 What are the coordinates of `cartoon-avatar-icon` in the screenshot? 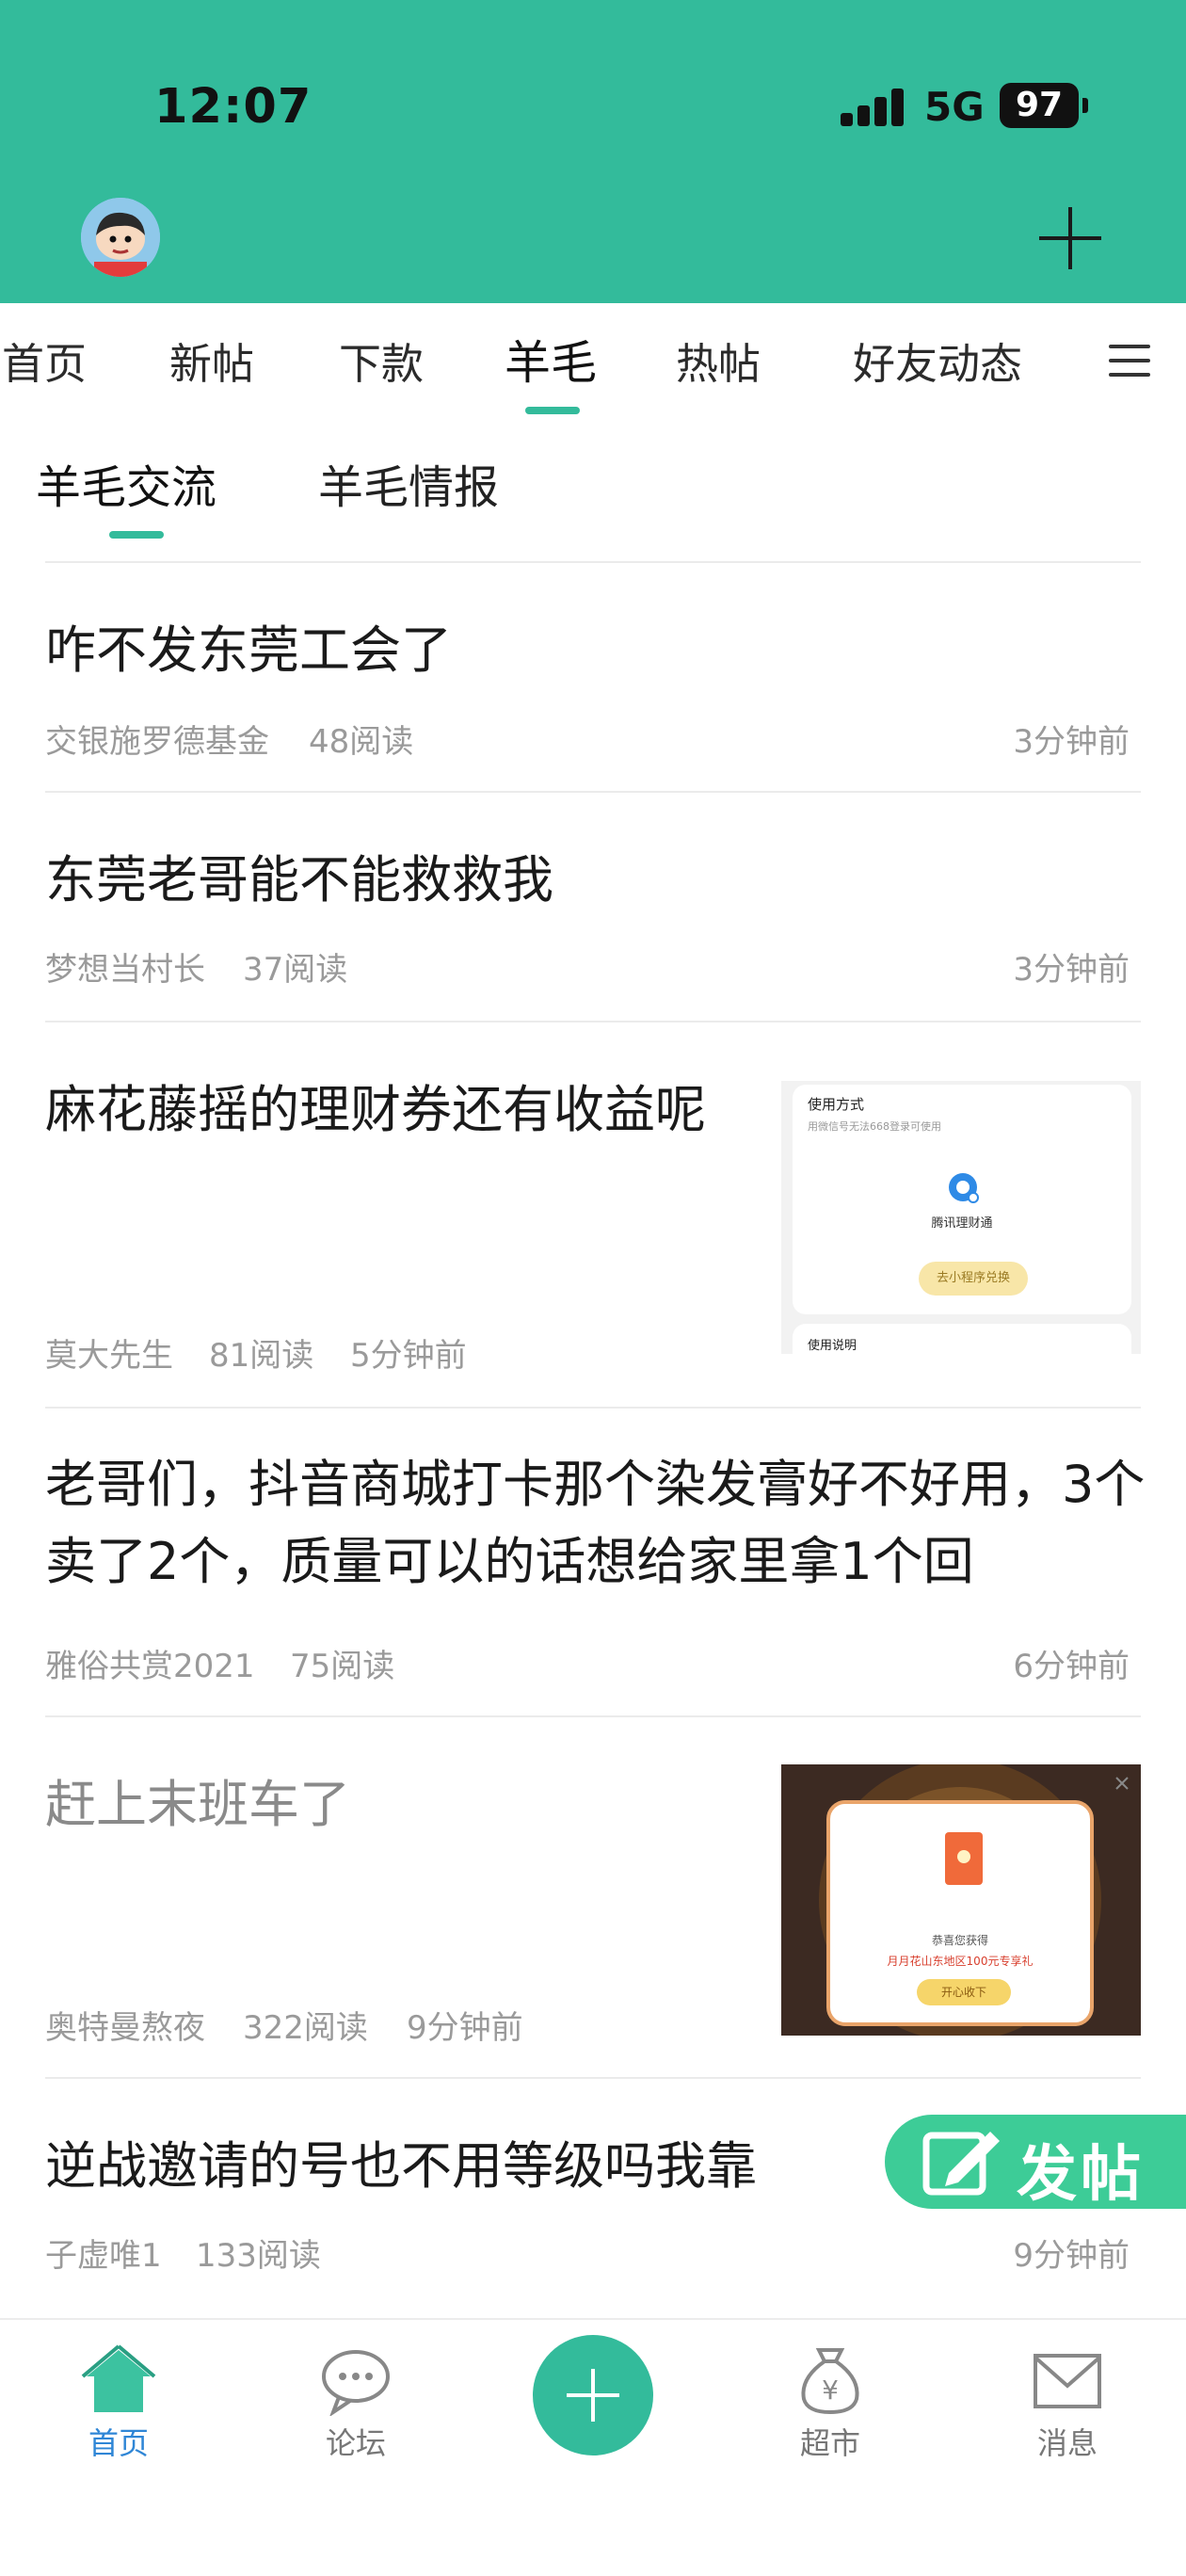 It's located at (120, 237).